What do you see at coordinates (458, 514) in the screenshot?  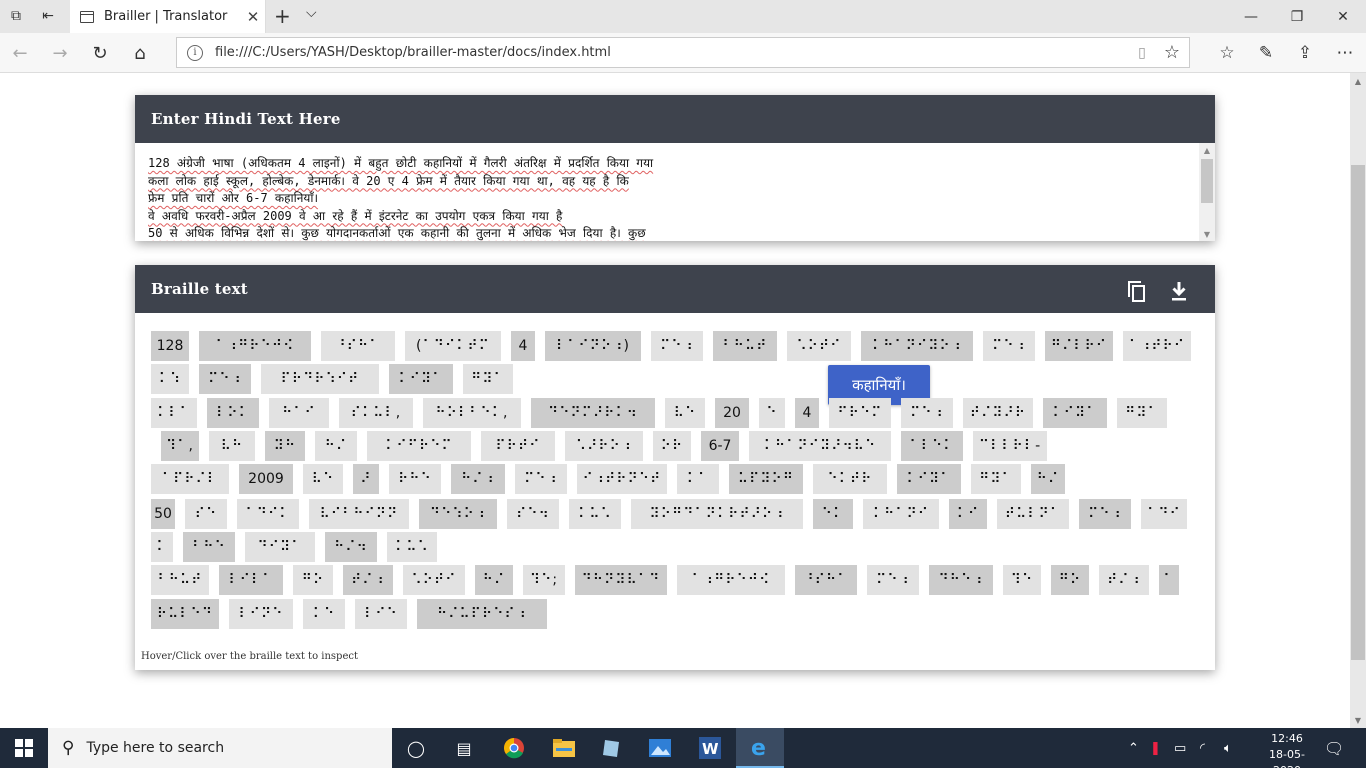 I see `braille-word: ⠙⠑⠱⠕⠰` at bounding box center [458, 514].